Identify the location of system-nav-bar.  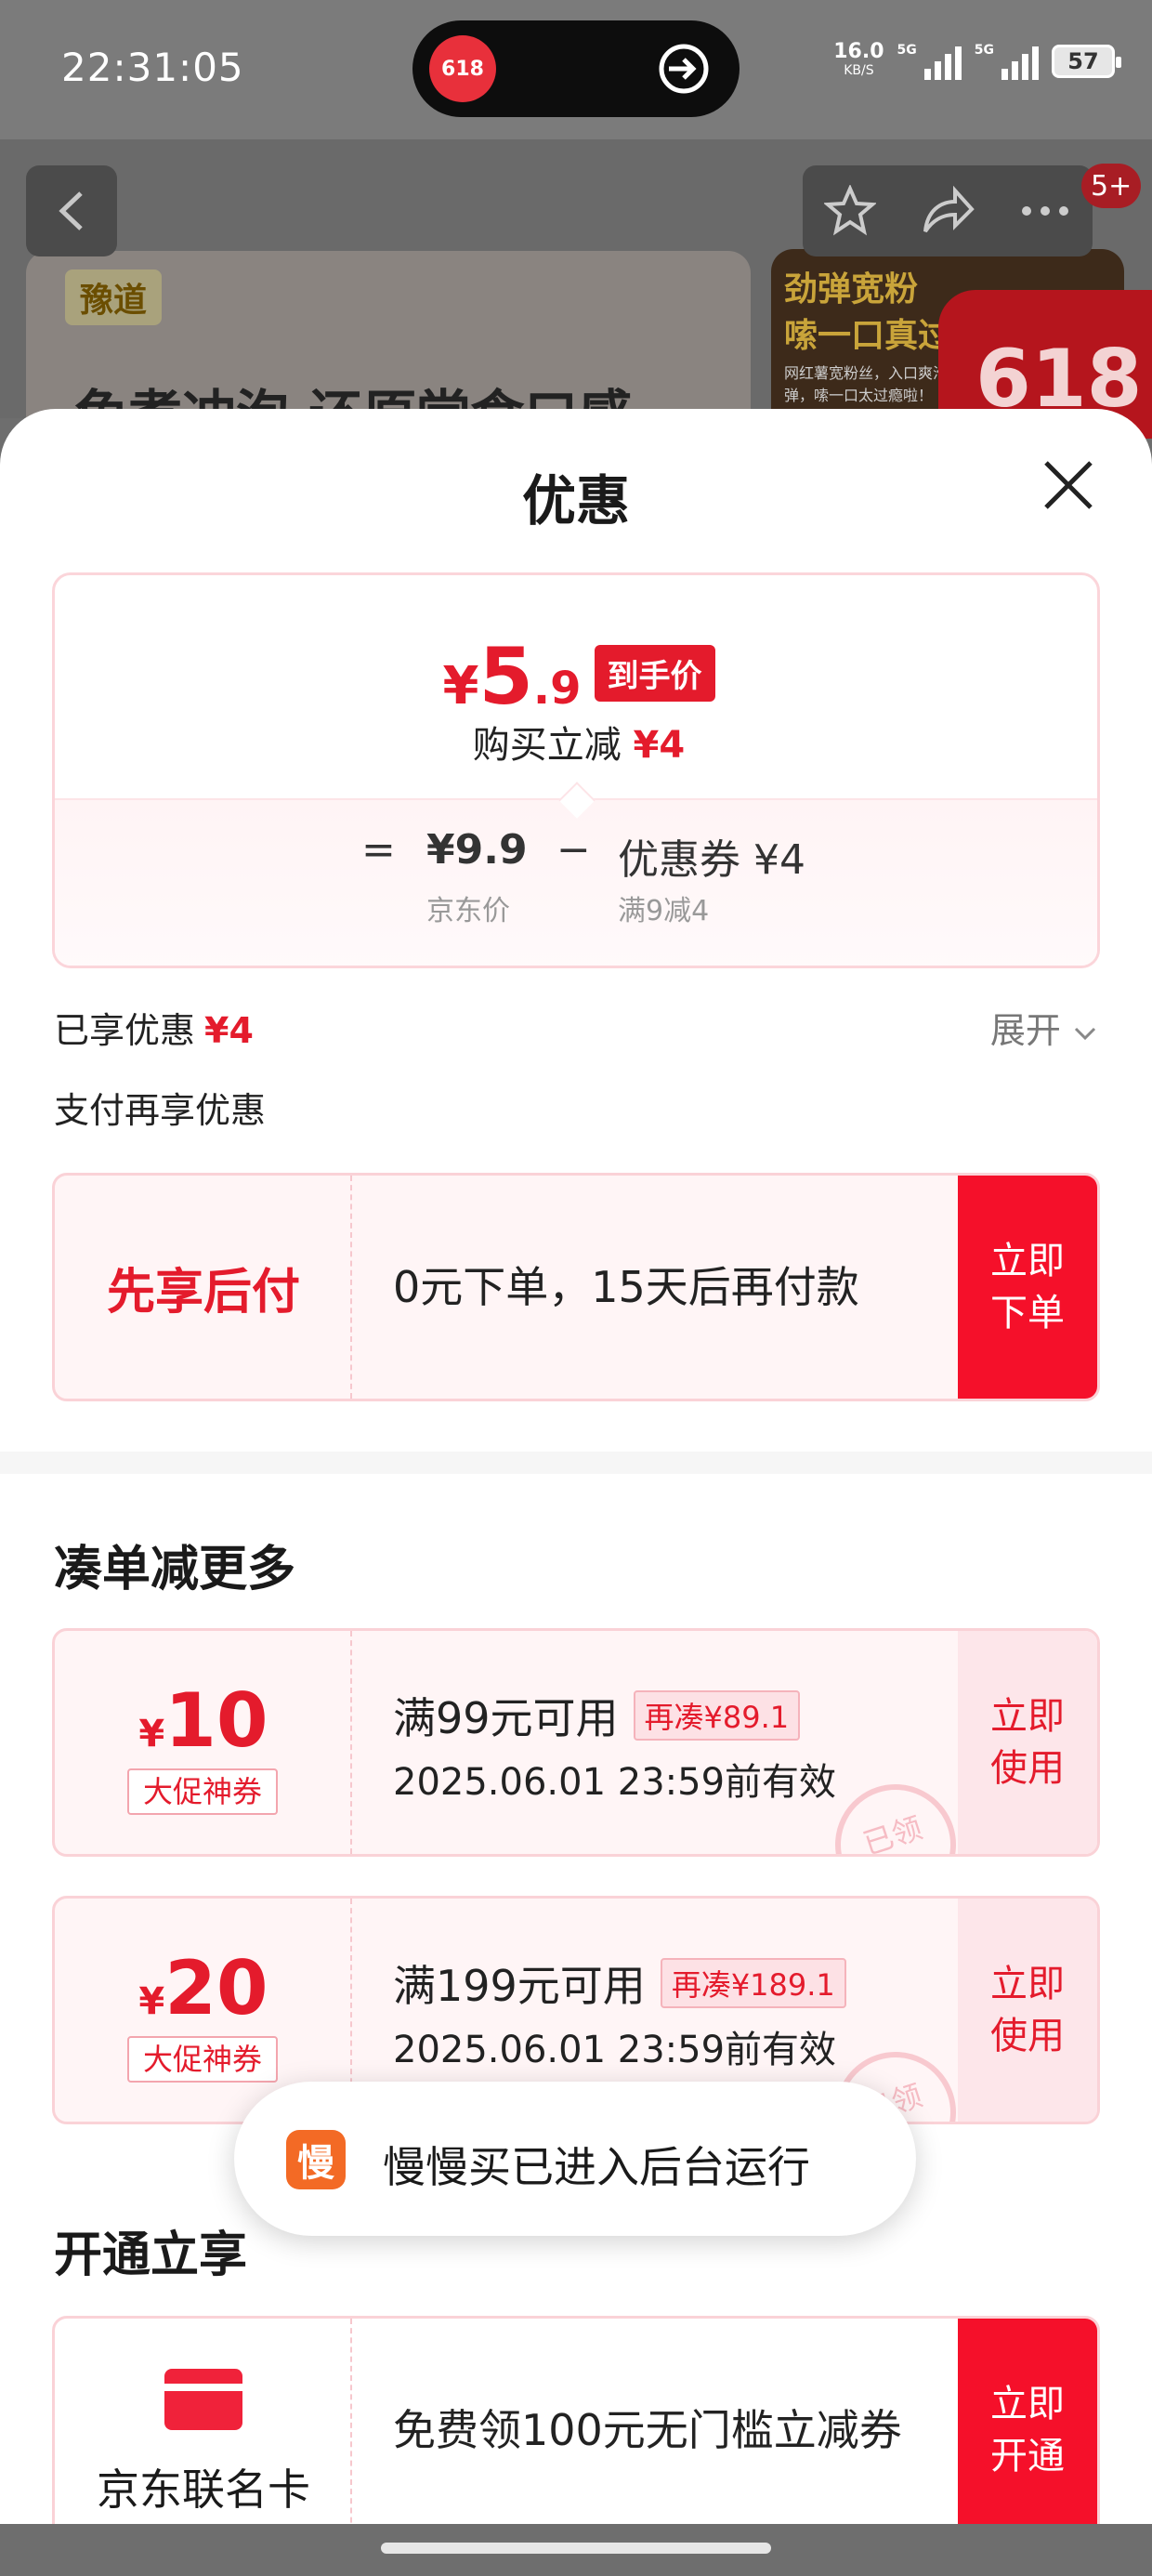
(576, 2550).